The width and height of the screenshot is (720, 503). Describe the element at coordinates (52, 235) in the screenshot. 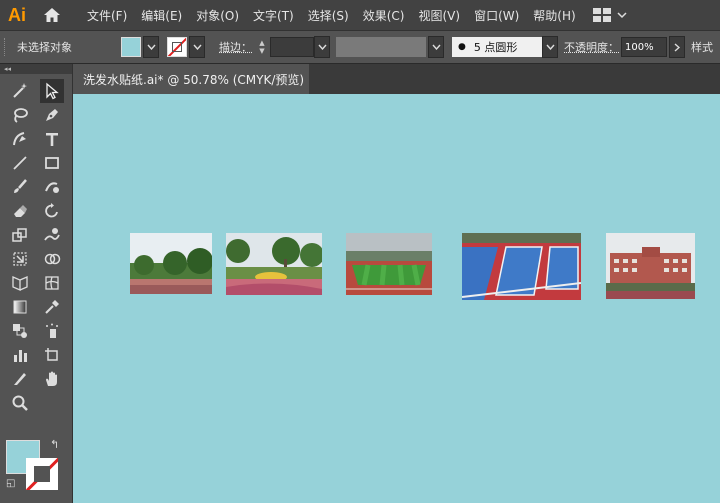

I see `warp-icon` at that location.